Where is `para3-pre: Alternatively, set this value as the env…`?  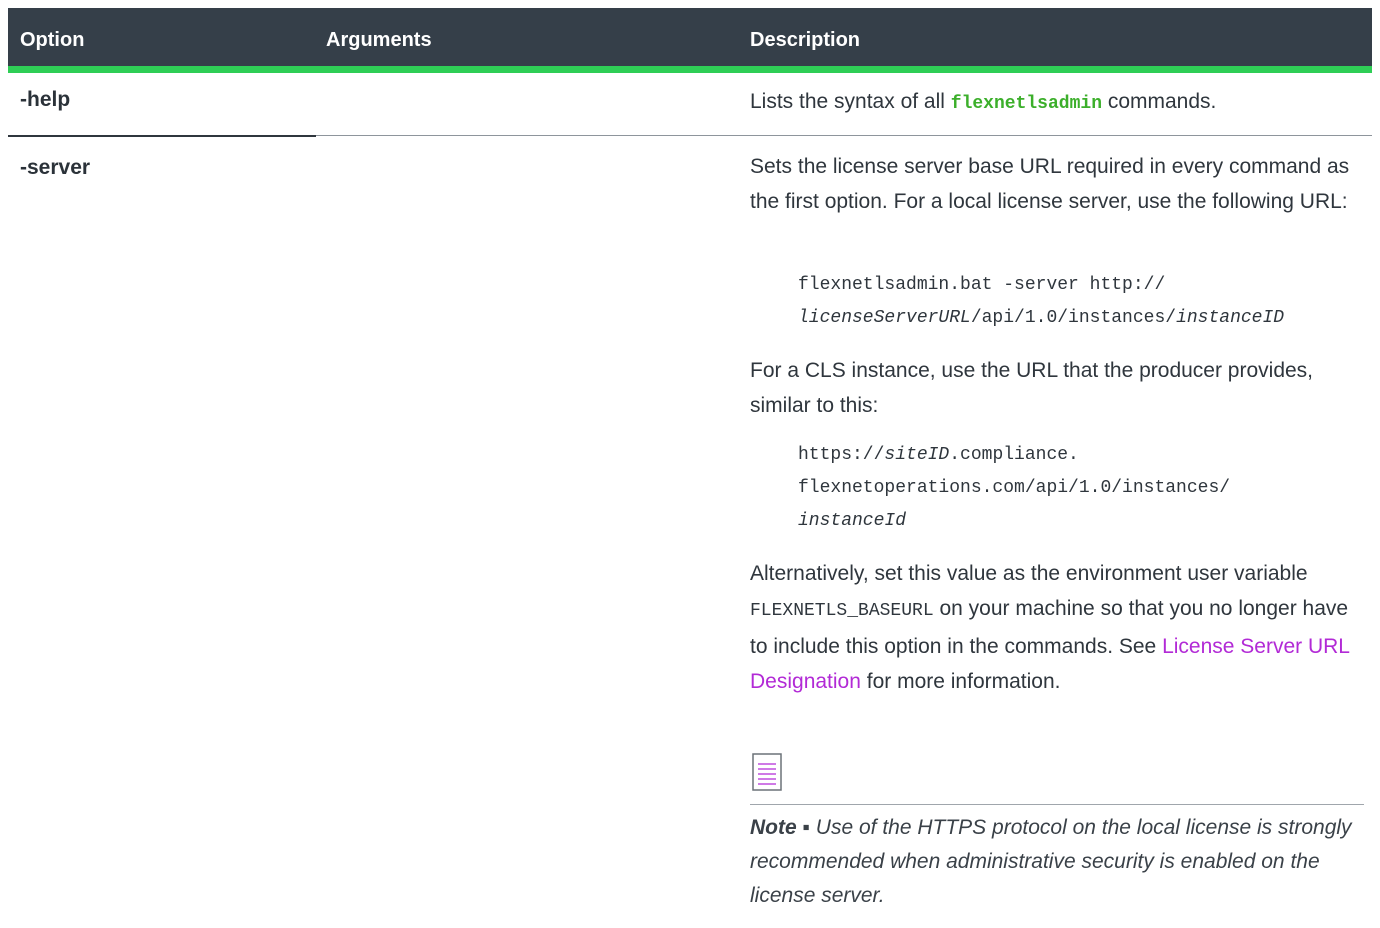 para3-pre: Alternatively, set this value as the env… is located at coordinates (1029, 573).